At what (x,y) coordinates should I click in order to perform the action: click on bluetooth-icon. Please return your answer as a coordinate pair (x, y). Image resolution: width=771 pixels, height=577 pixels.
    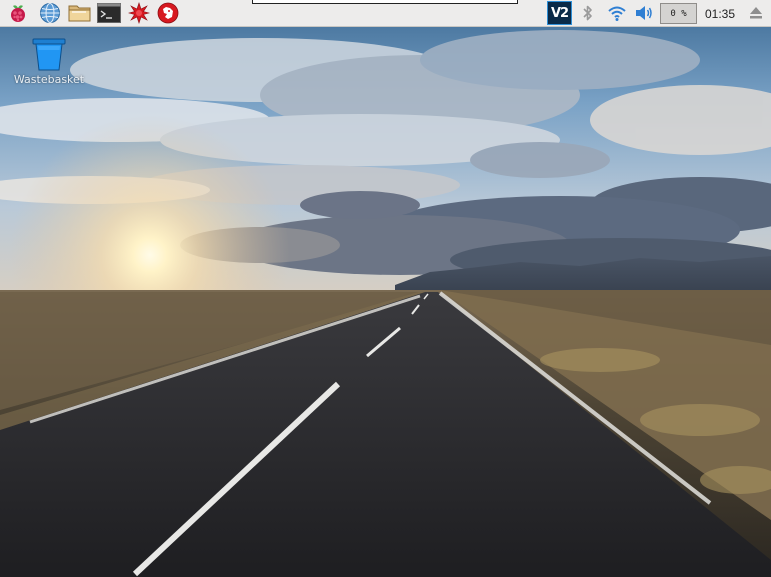
    Looking at the image, I should click on (587, 13).